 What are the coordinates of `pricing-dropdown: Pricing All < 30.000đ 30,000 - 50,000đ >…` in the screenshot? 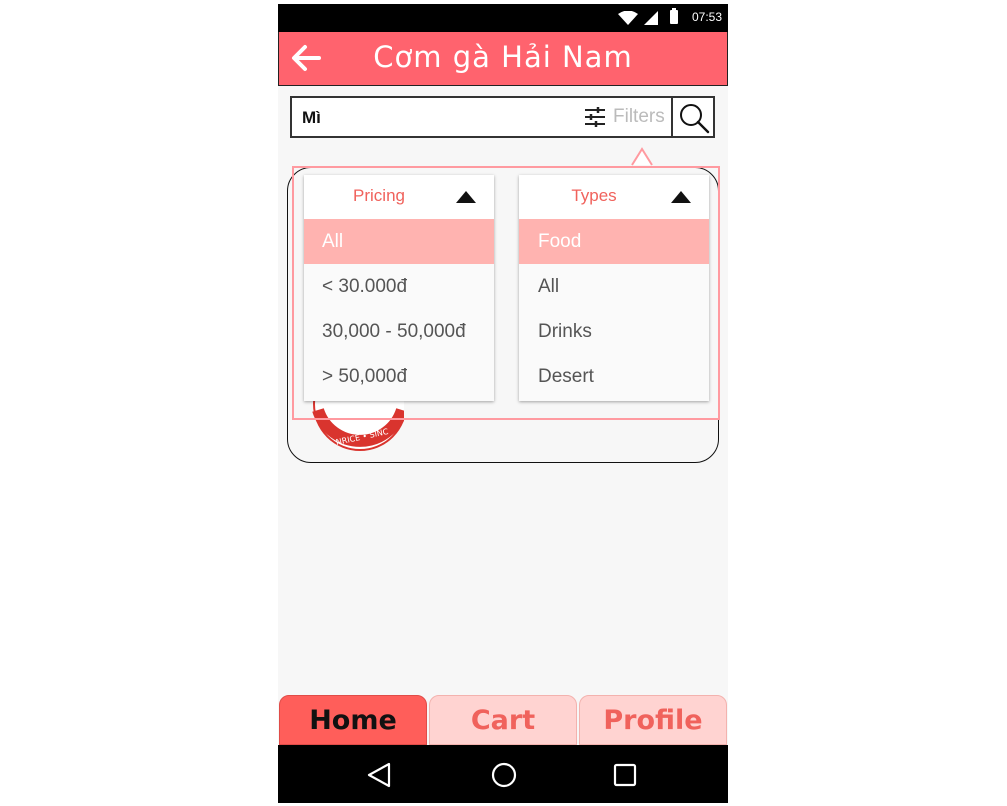 It's located at (399, 288).